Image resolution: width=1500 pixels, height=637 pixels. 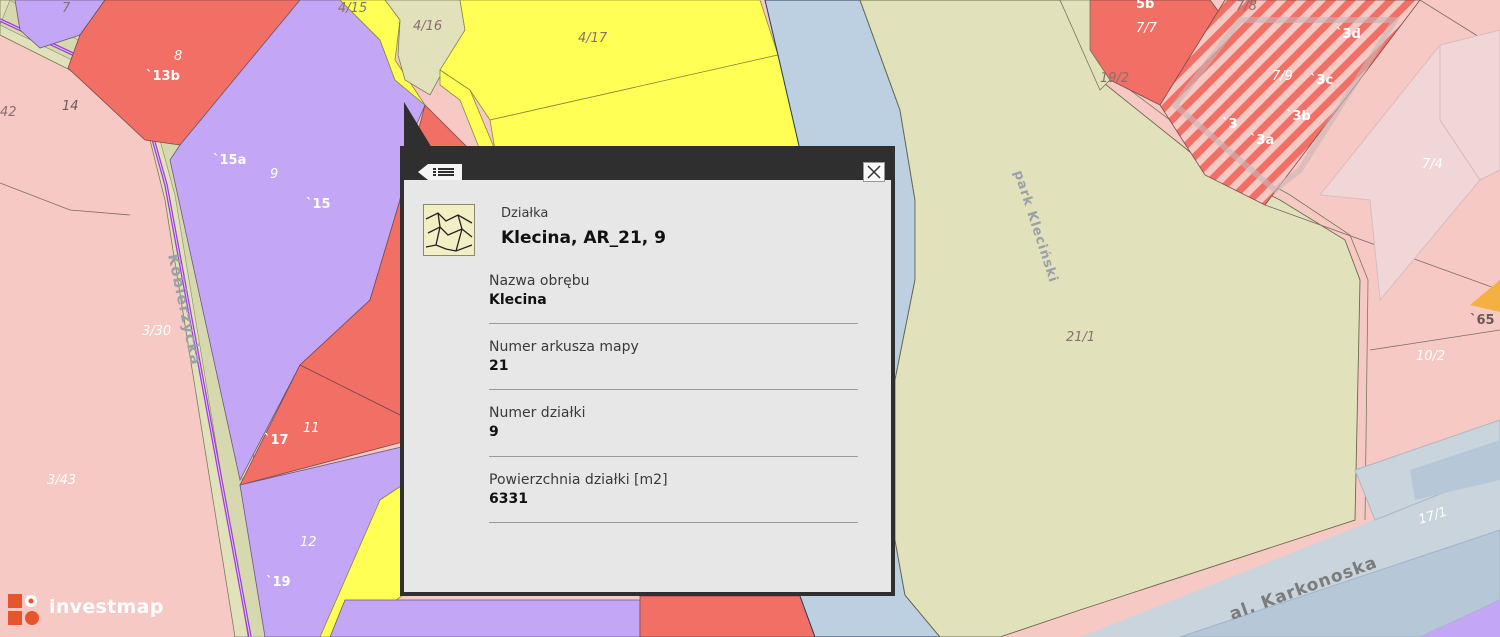 What do you see at coordinates (1230, 124) in the screenshot?
I see `parcel-label: `3` at bounding box center [1230, 124].